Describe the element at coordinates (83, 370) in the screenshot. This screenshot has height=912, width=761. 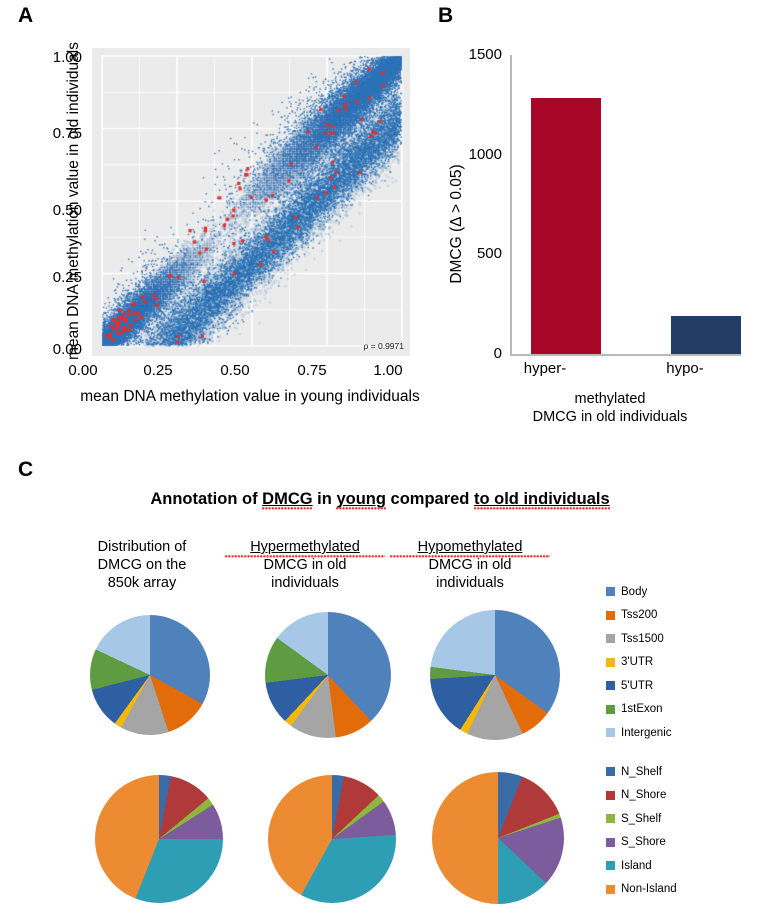
I see `panel-a-xtick-0: 0.00` at that location.